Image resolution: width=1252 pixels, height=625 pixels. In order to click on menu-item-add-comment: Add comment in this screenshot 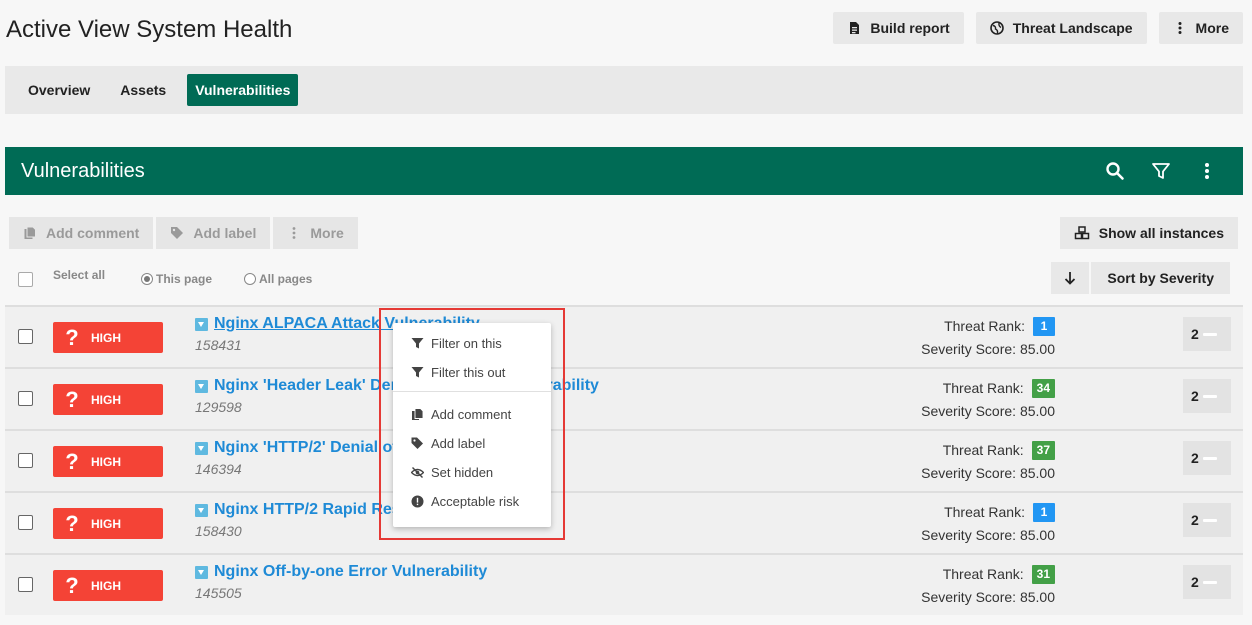, I will do `click(472, 414)`.